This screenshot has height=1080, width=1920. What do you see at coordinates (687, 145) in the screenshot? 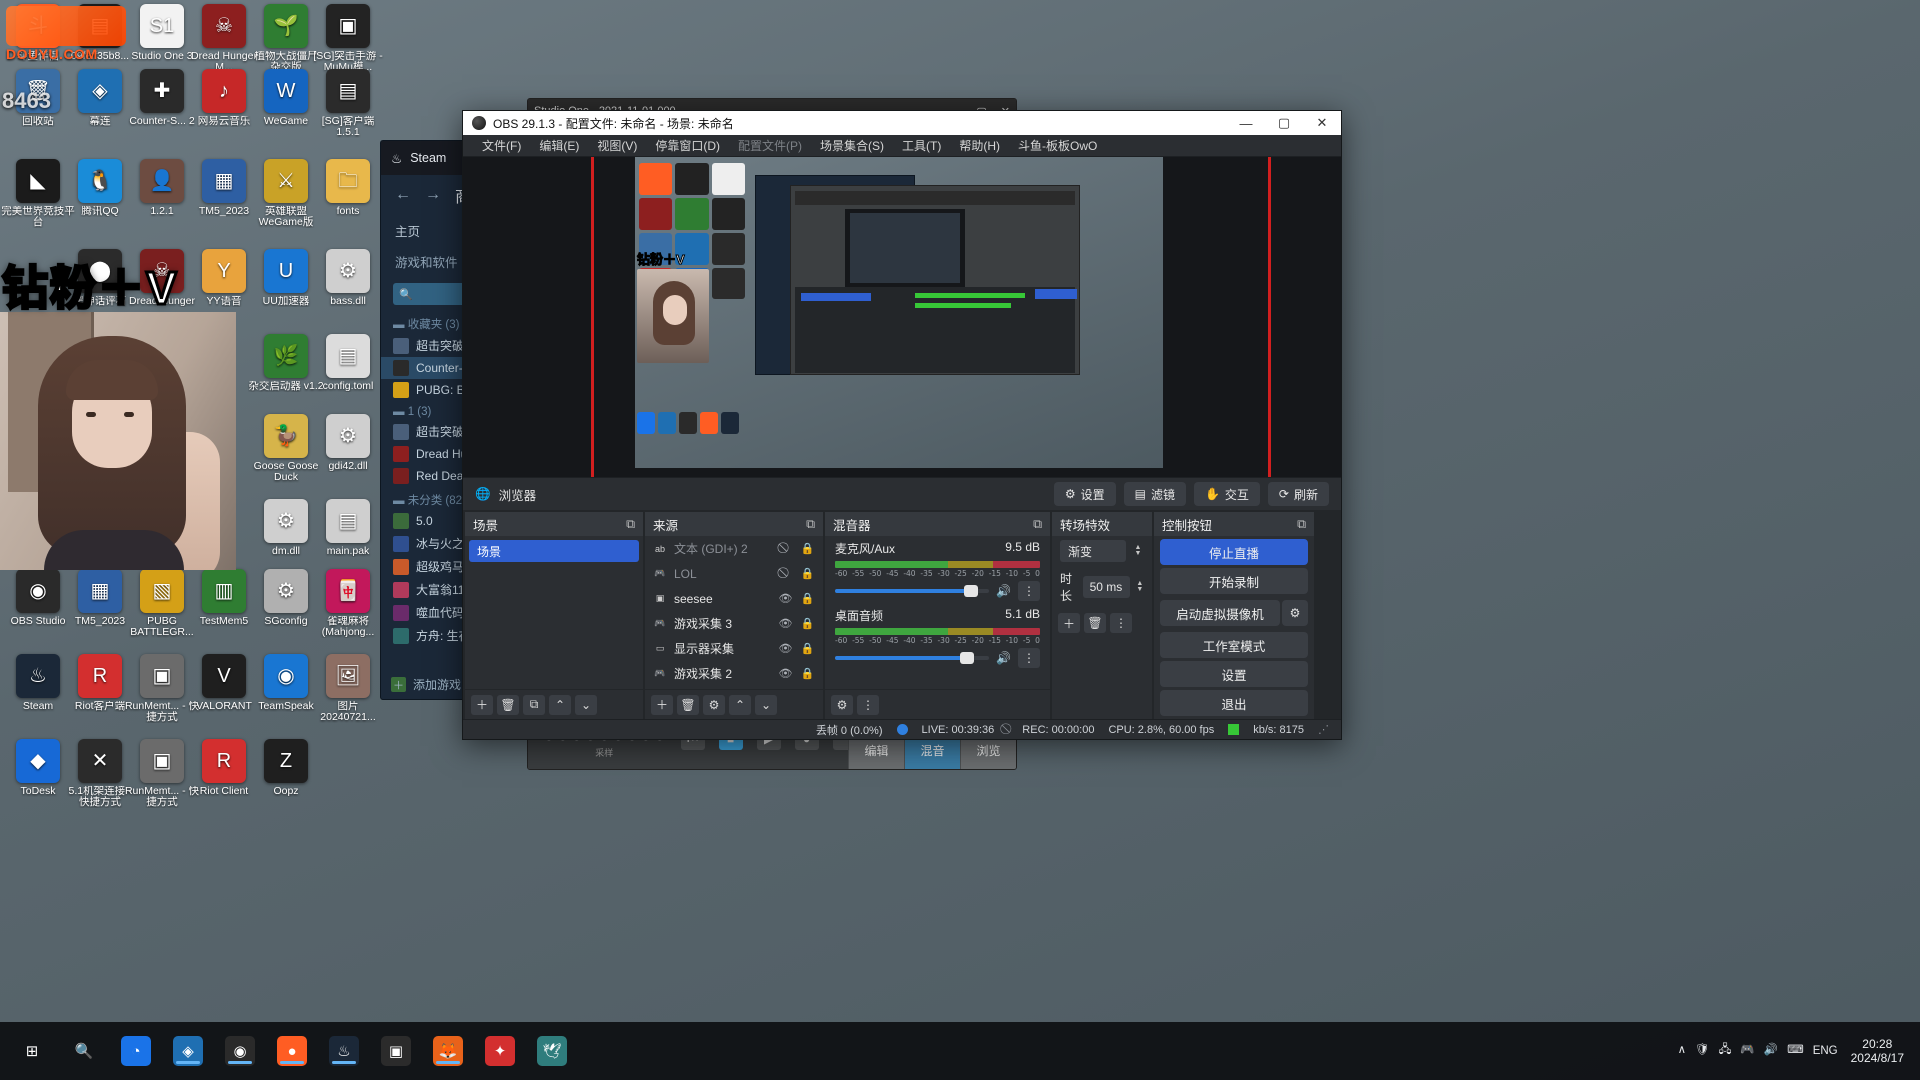
I see `menu-item: 停靠窗口(D)` at bounding box center [687, 145].